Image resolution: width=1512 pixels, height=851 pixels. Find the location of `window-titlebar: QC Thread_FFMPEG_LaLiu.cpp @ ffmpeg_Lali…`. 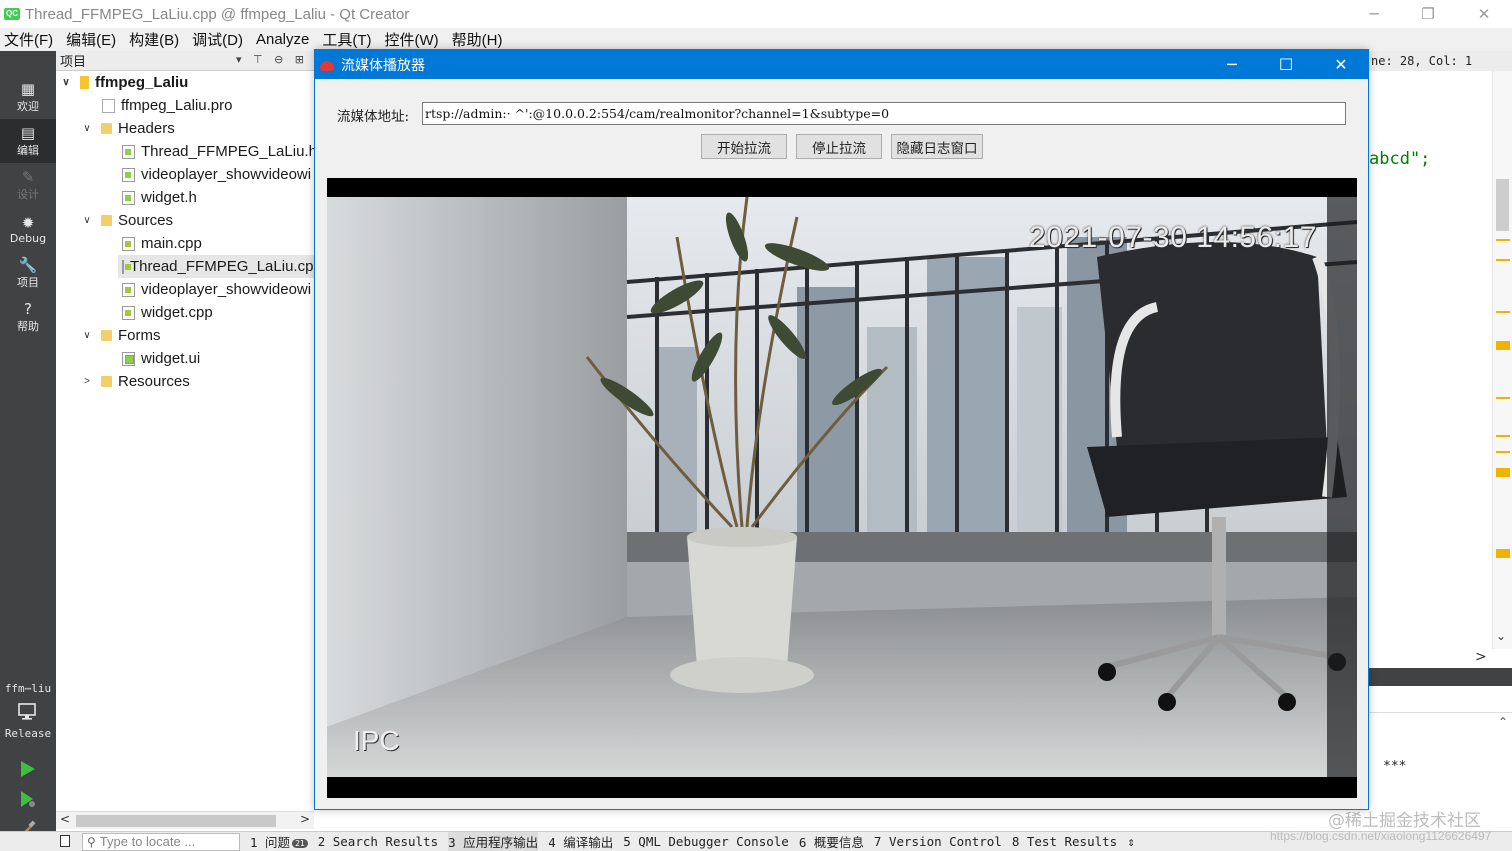

window-titlebar: QC Thread_FFMPEG_LaLiu.cpp @ ffmpeg_Lali… is located at coordinates (756, 14).